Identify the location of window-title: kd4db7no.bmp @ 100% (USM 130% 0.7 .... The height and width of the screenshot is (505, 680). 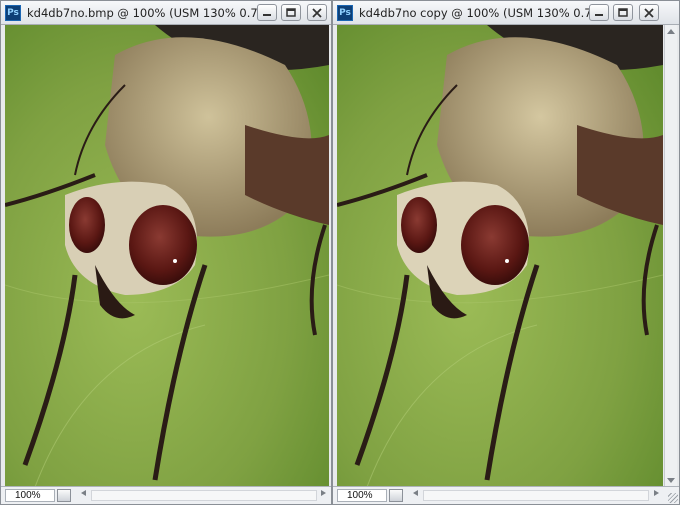
(150, 13).